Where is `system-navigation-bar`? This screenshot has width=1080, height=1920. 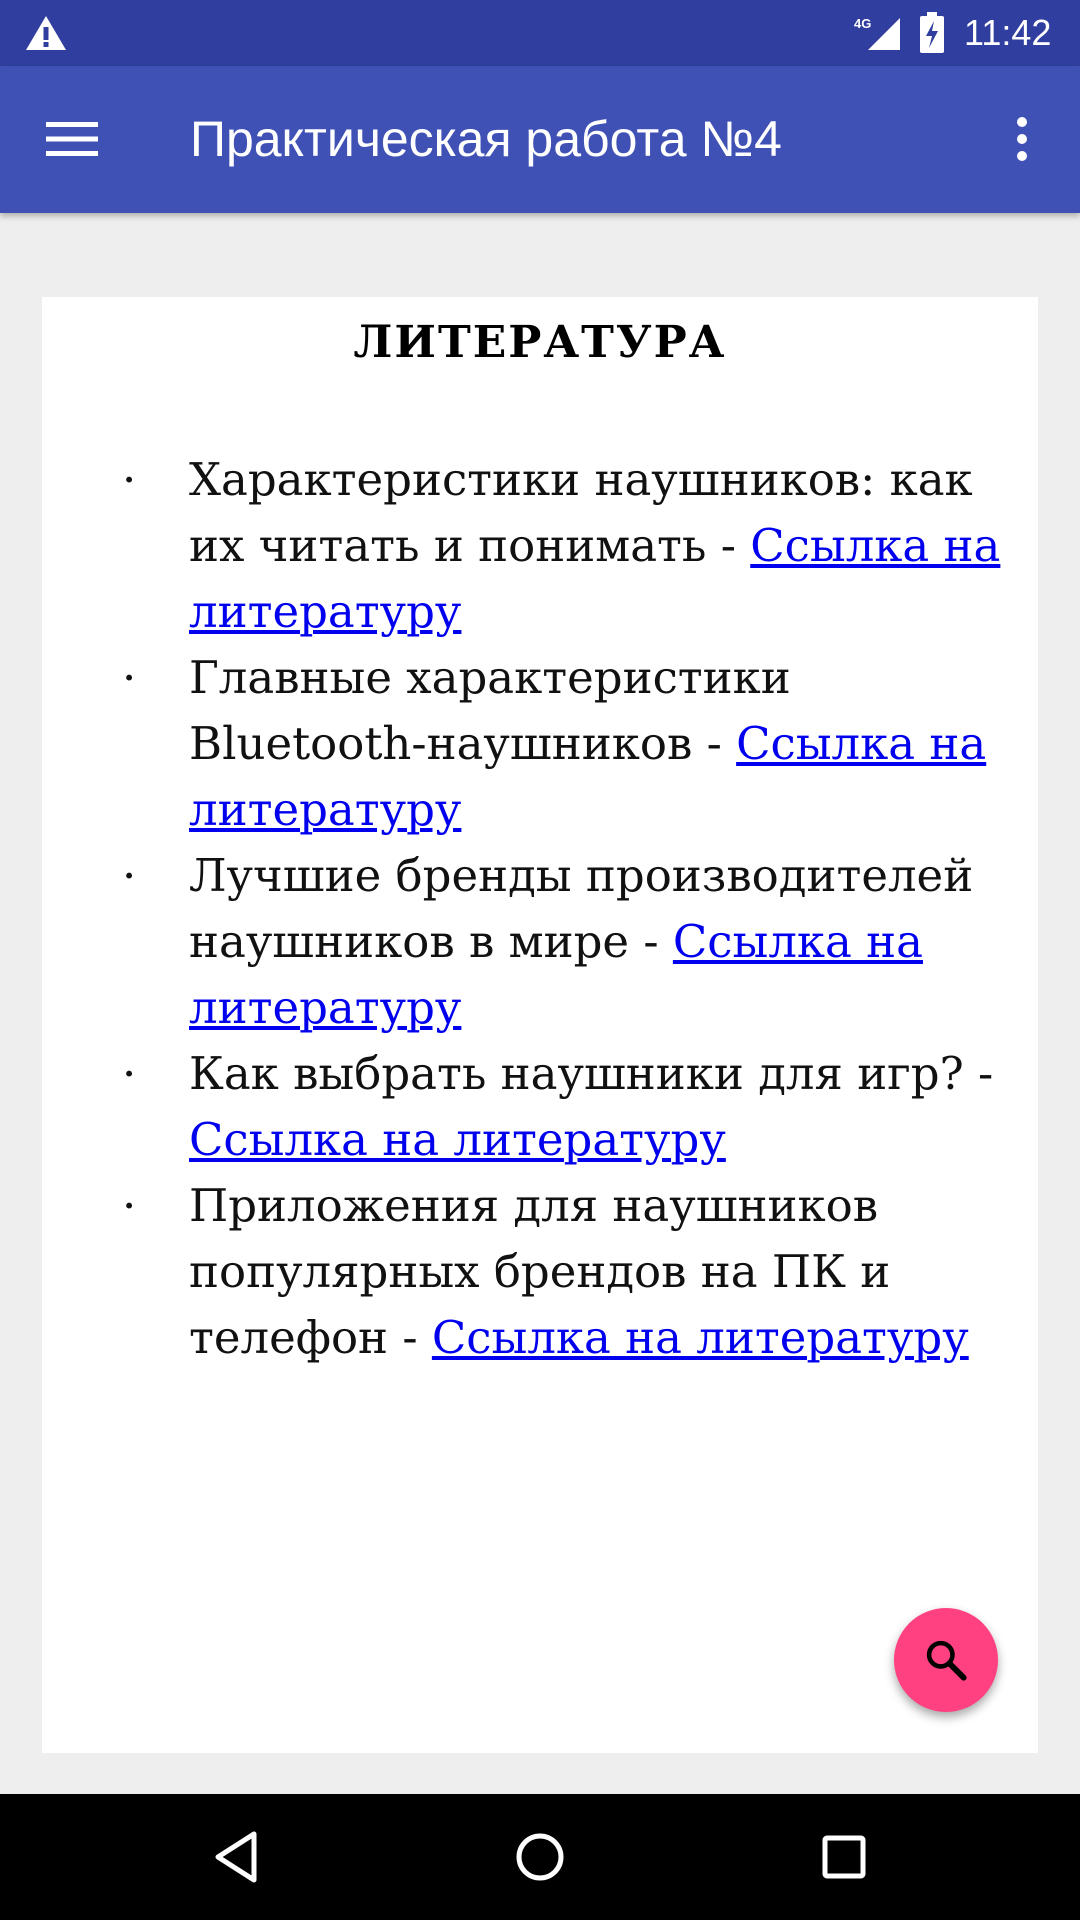
system-navigation-bar is located at coordinates (540, 1857).